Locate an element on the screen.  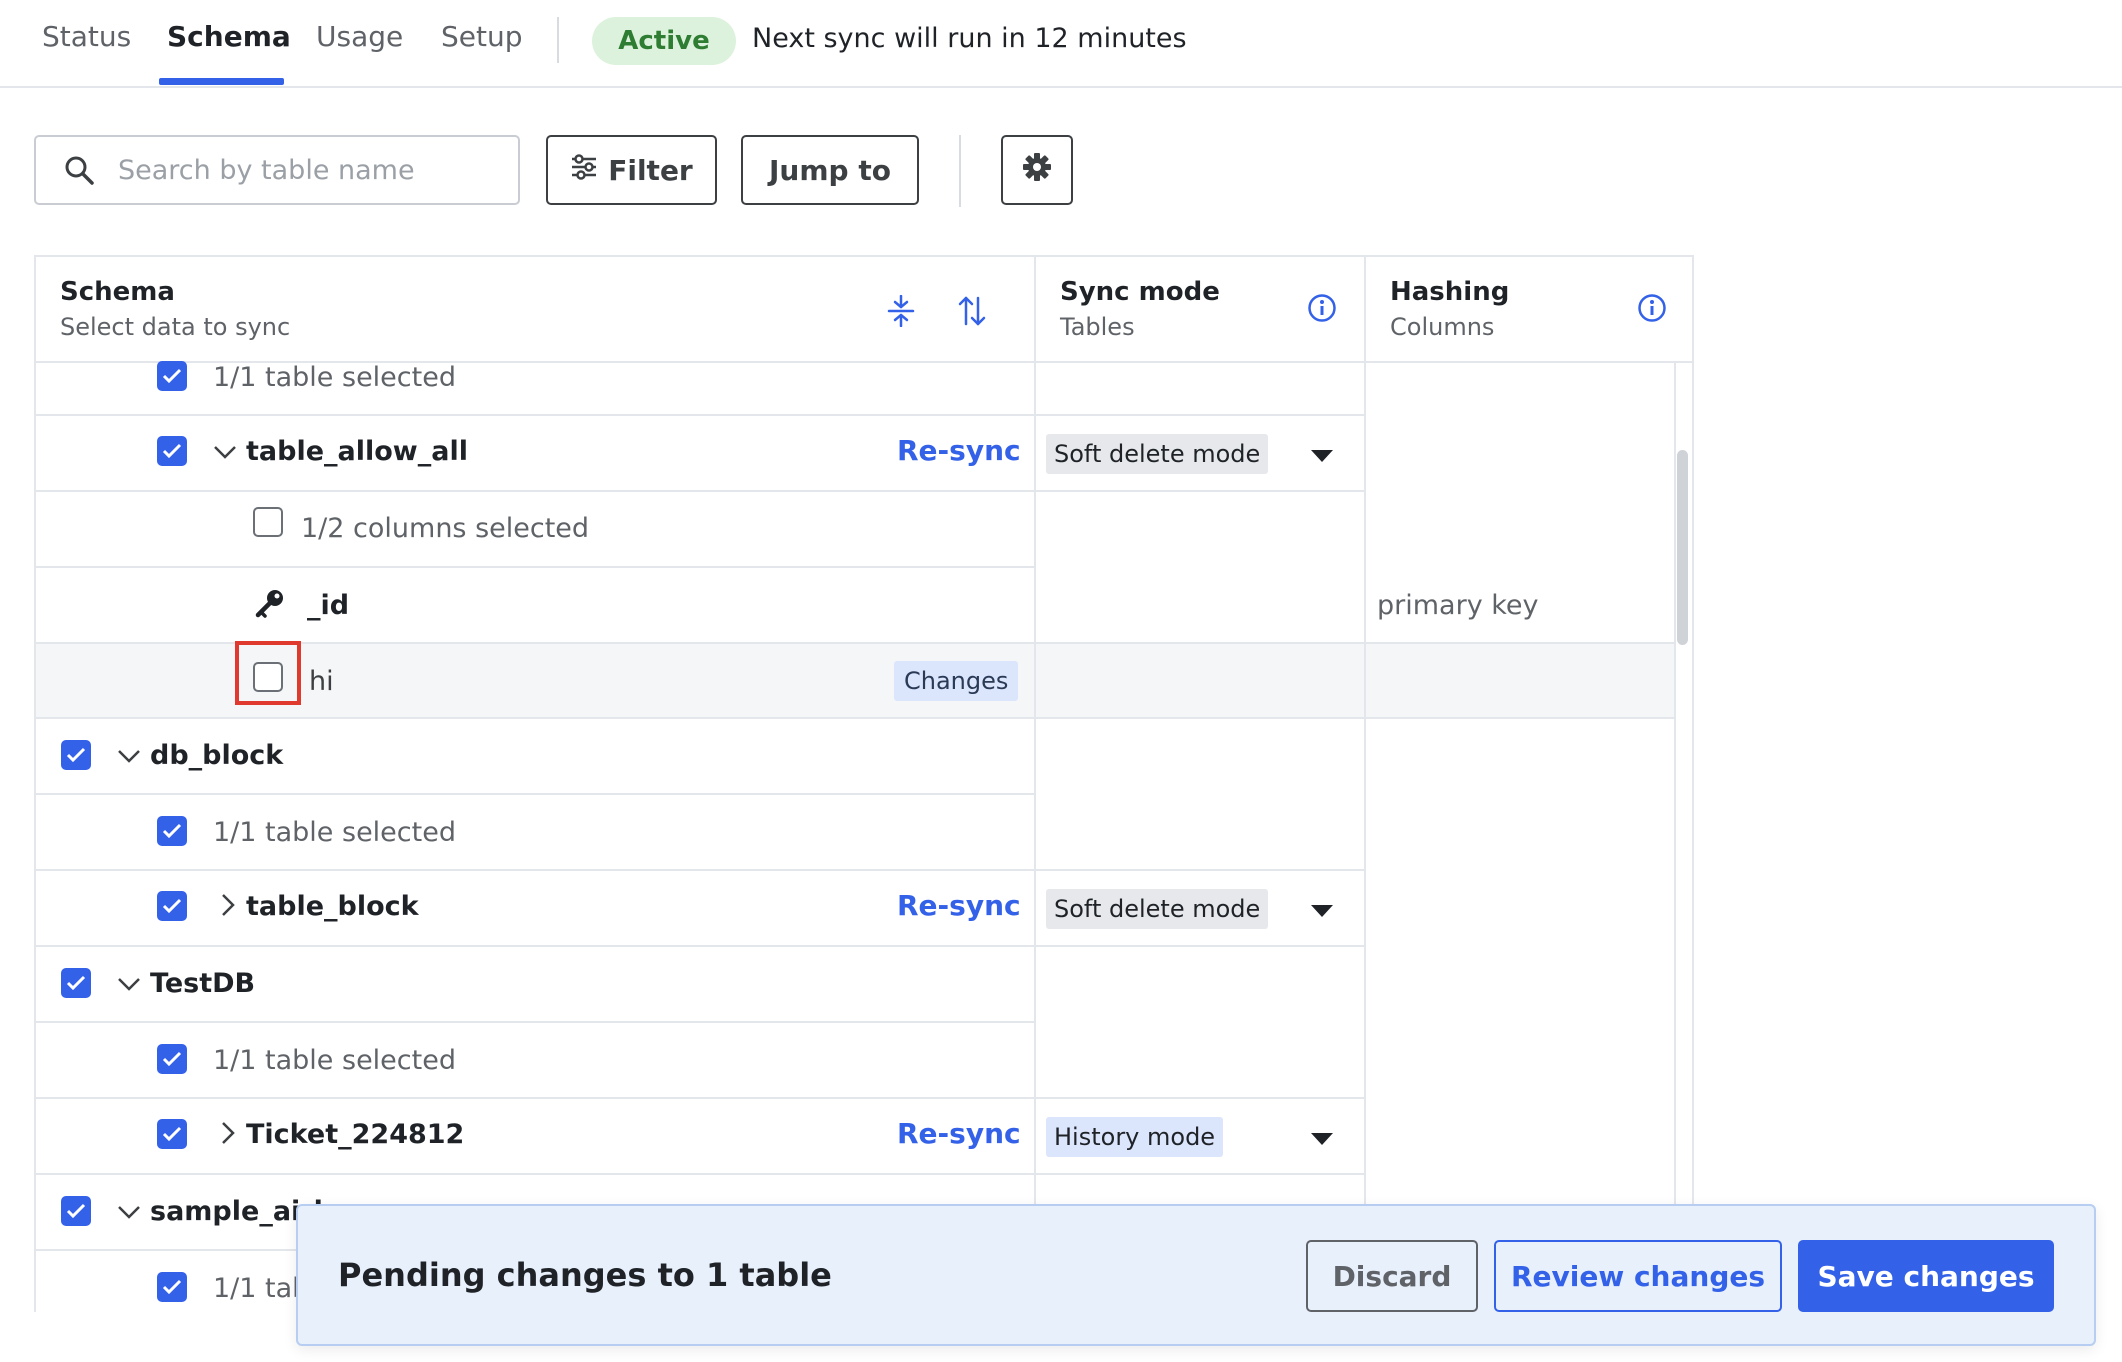
filter-icon is located at coordinates (584, 170).